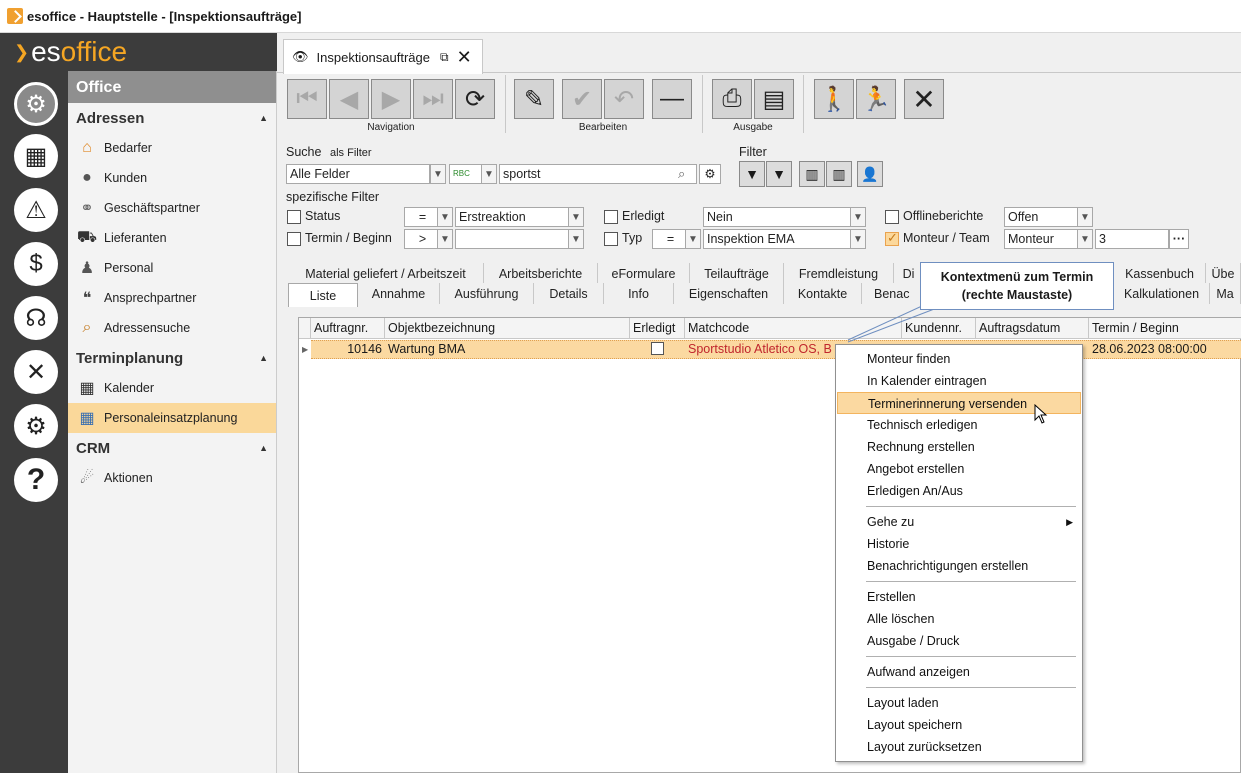  What do you see at coordinates (1225, 293) in the screenshot?
I see `tab-ma: Ma` at bounding box center [1225, 293].